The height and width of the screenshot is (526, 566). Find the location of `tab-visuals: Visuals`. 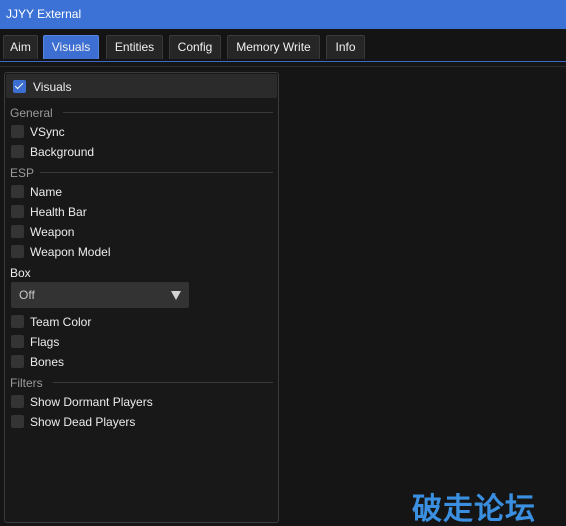

tab-visuals: Visuals is located at coordinates (71, 47).